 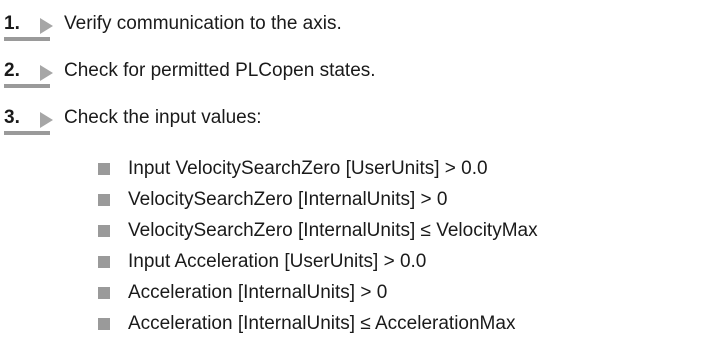 What do you see at coordinates (12, 70) in the screenshot?
I see `step-number-text: 2.` at bounding box center [12, 70].